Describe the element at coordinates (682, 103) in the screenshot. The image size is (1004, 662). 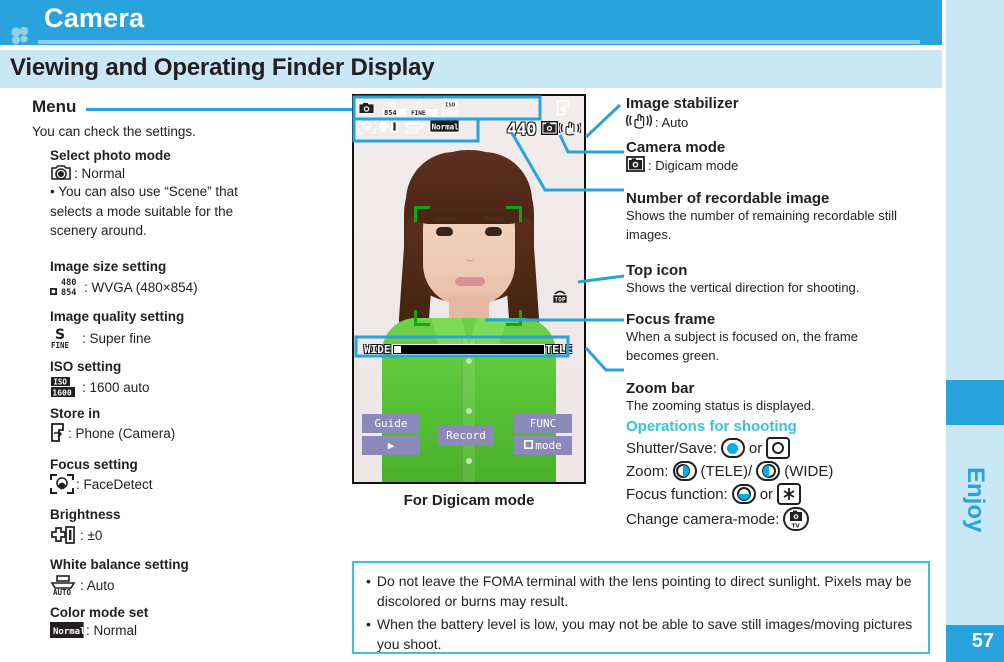
I see `callout-heading: Image stabilizer` at that location.